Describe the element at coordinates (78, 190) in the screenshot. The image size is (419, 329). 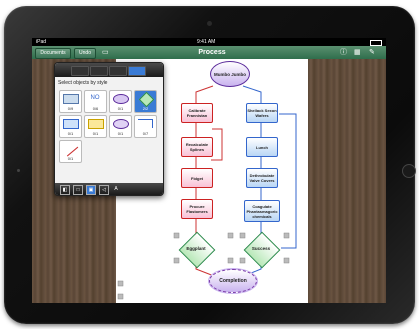
I see `rect-tool-icon: □` at that location.